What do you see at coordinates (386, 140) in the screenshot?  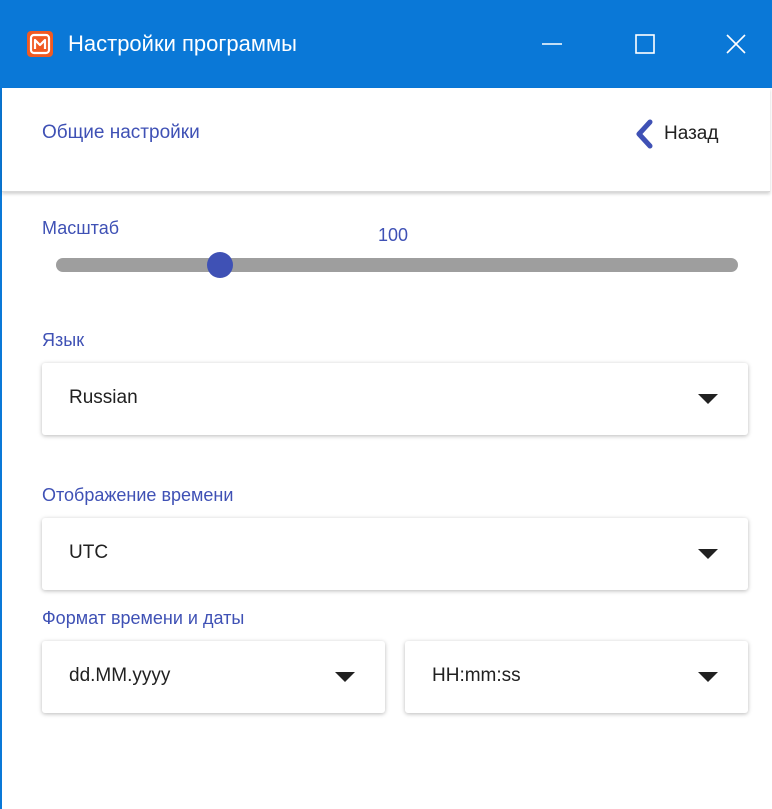 I see `settings-header: Общие настройки Назад` at bounding box center [386, 140].